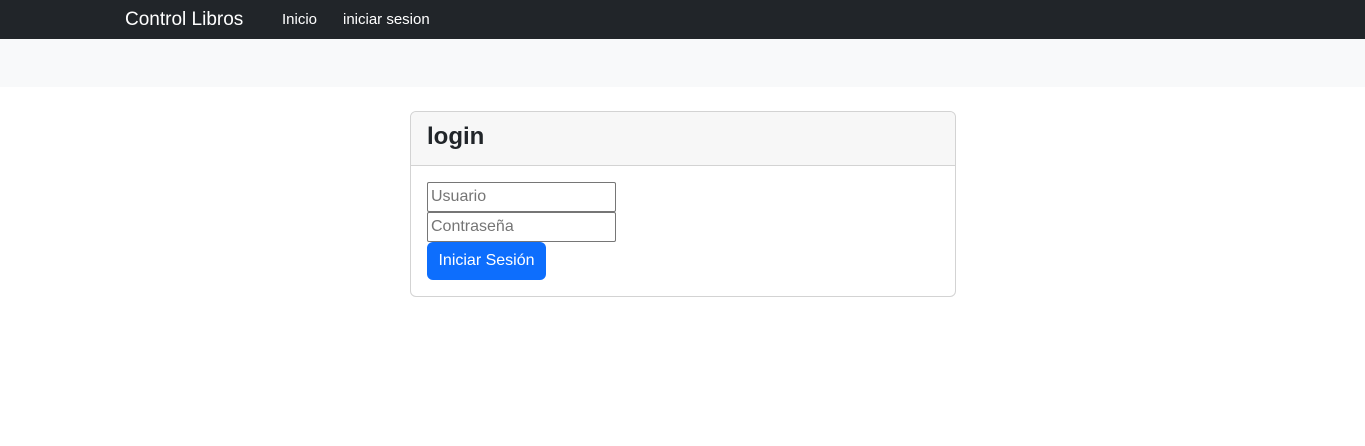 This screenshot has height=446, width=1365. What do you see at coordinates (683, 231) in the screenshot?
I see `login-card-body: Iniciar Sesión` at bounding box center [683, 231].